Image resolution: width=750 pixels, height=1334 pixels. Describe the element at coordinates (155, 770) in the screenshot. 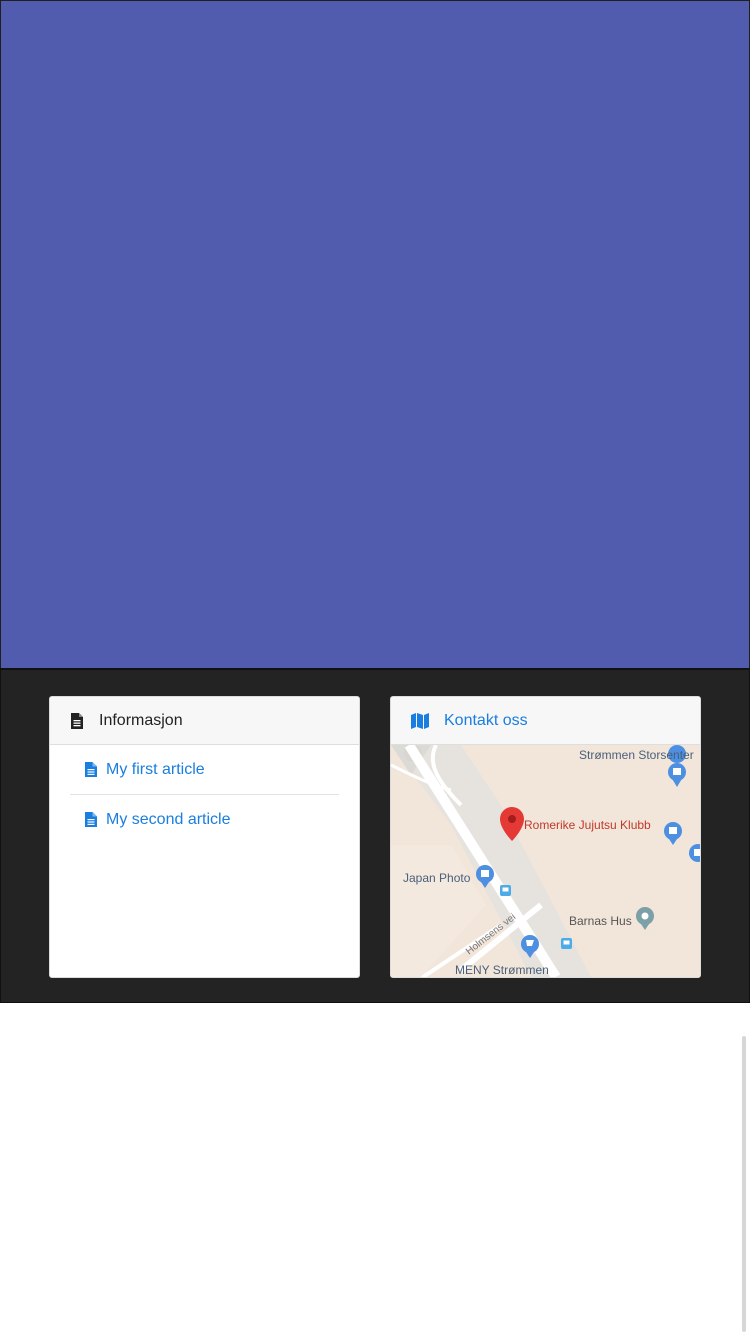

I see `article-link-label: My first article` at that location.